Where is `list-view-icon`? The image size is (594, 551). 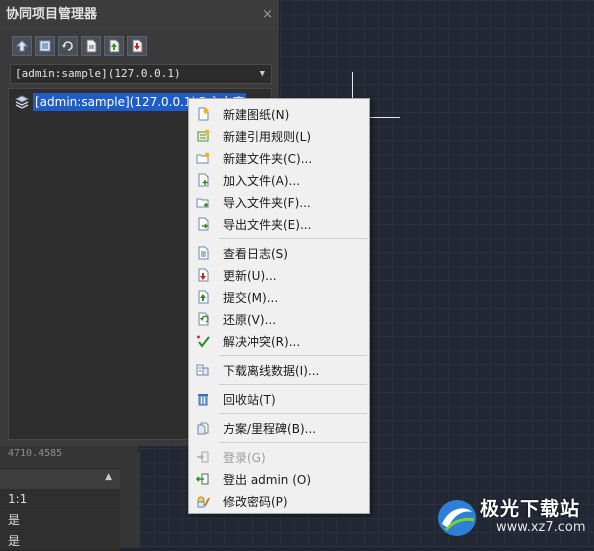 list-view-icon is located at coordinates (45, 46).